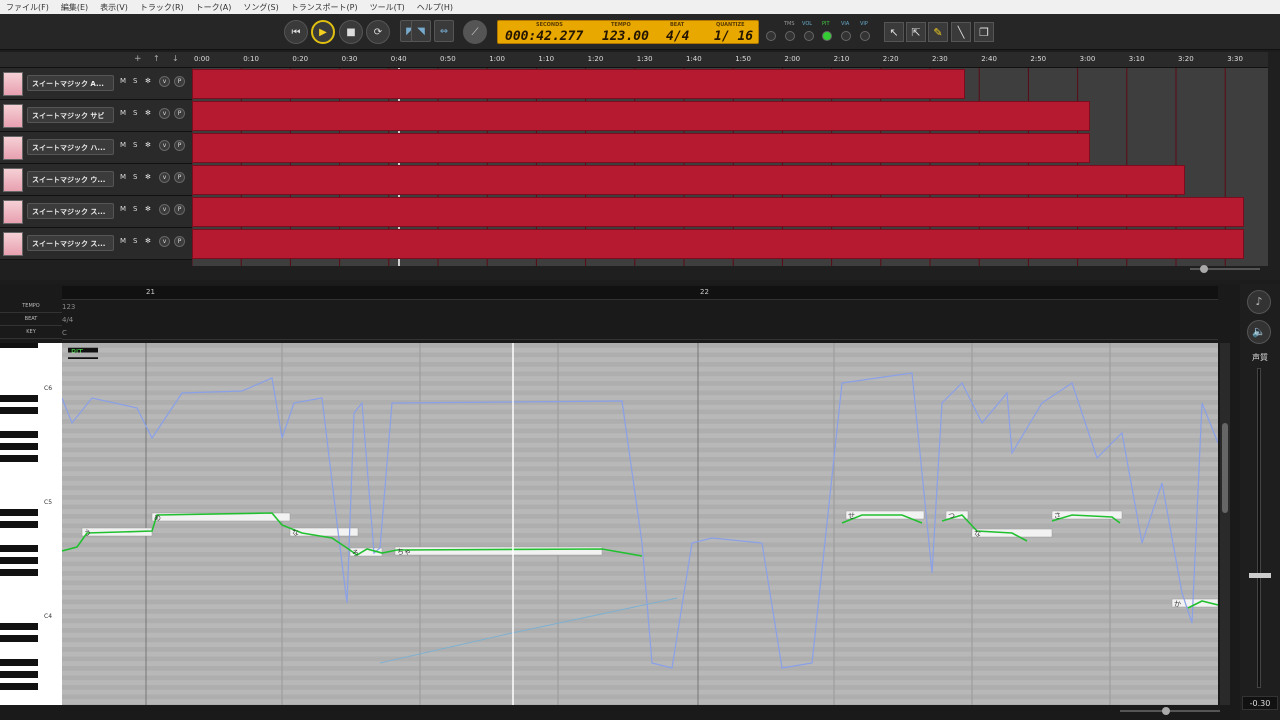  I want to click on menu-talk: トーク(A), so click(214, 7).